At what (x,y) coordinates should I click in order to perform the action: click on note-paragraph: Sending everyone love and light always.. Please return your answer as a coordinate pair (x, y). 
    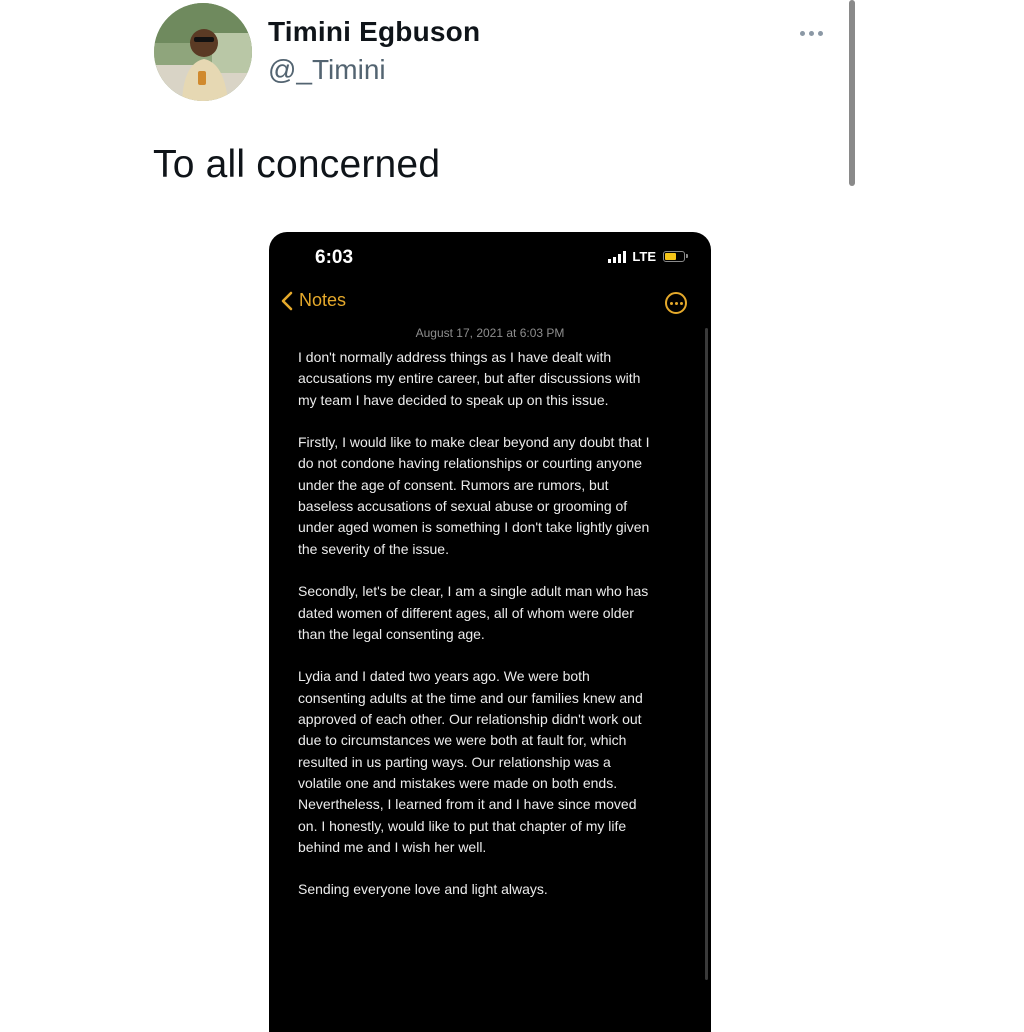
    Looking at the image, I should click on (423, 889).